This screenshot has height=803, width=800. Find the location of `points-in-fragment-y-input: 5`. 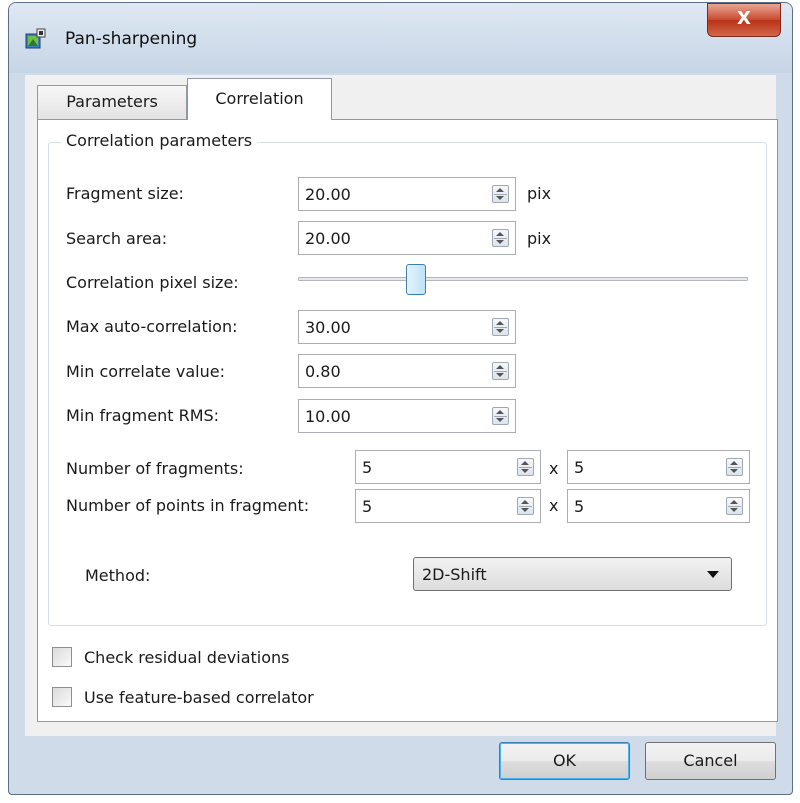

points-in-fragment-y-input: 5 is located at coordinates (658, 506).